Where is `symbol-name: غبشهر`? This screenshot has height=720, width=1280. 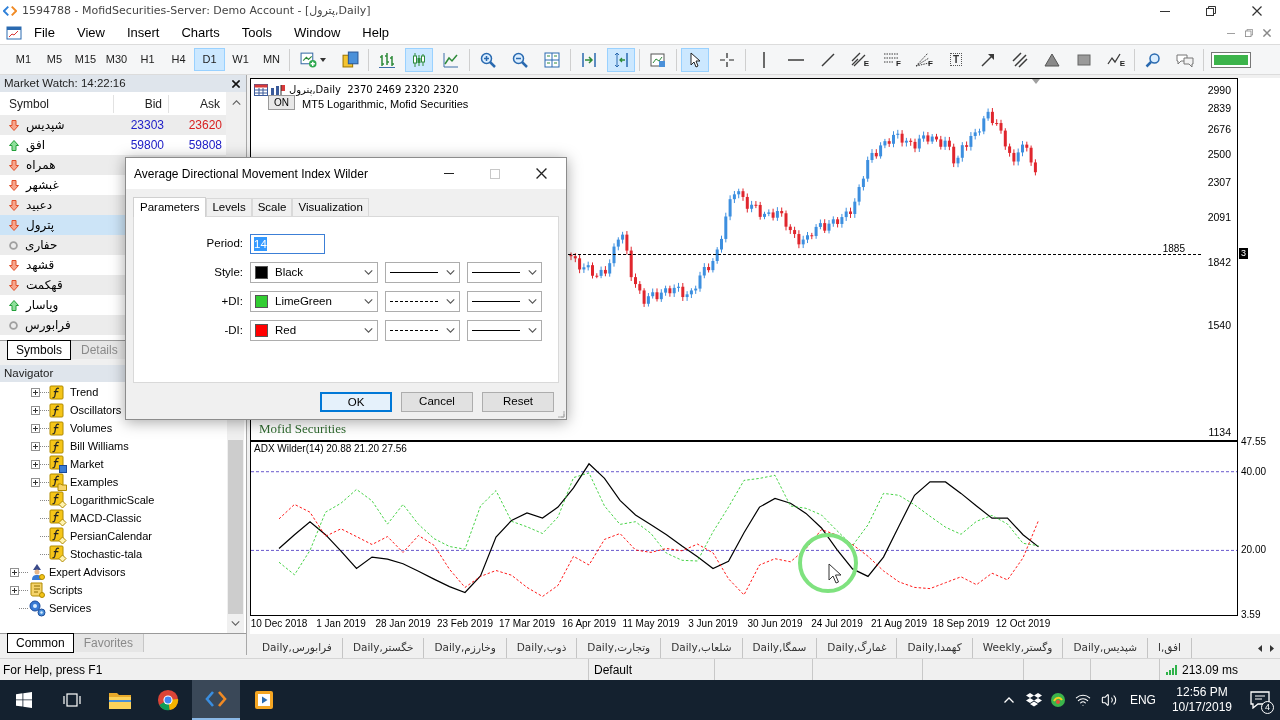
symbol-name: غبشهر is located at coordinates (42, 185).